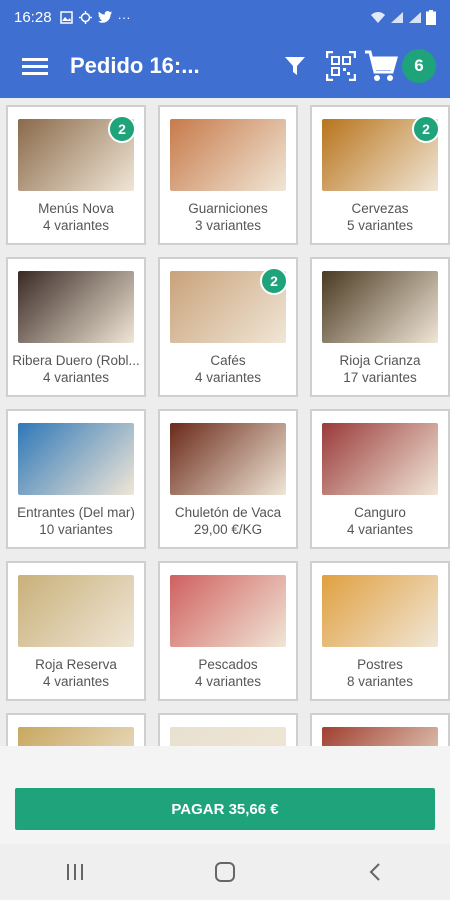 The width and height of the screenshot is (450, 900). What do you see at coordinates (380, 512) in the screenshot?
I see `product-name: Canguro` at bounding box center [380, 512].